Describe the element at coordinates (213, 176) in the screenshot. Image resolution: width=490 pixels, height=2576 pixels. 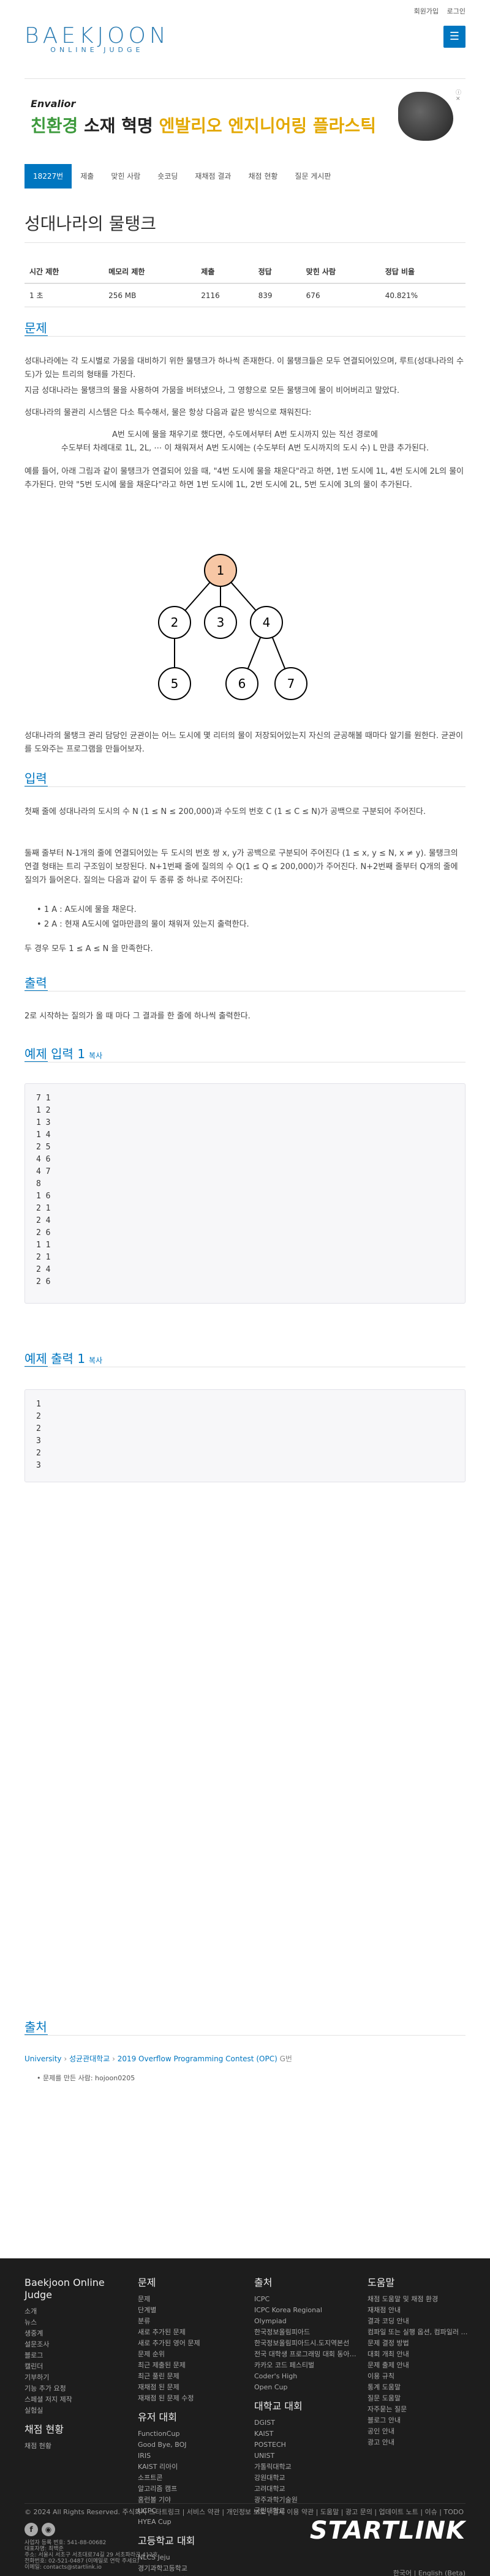
I see `tab-rejudge: 재채점 결과` at that location.